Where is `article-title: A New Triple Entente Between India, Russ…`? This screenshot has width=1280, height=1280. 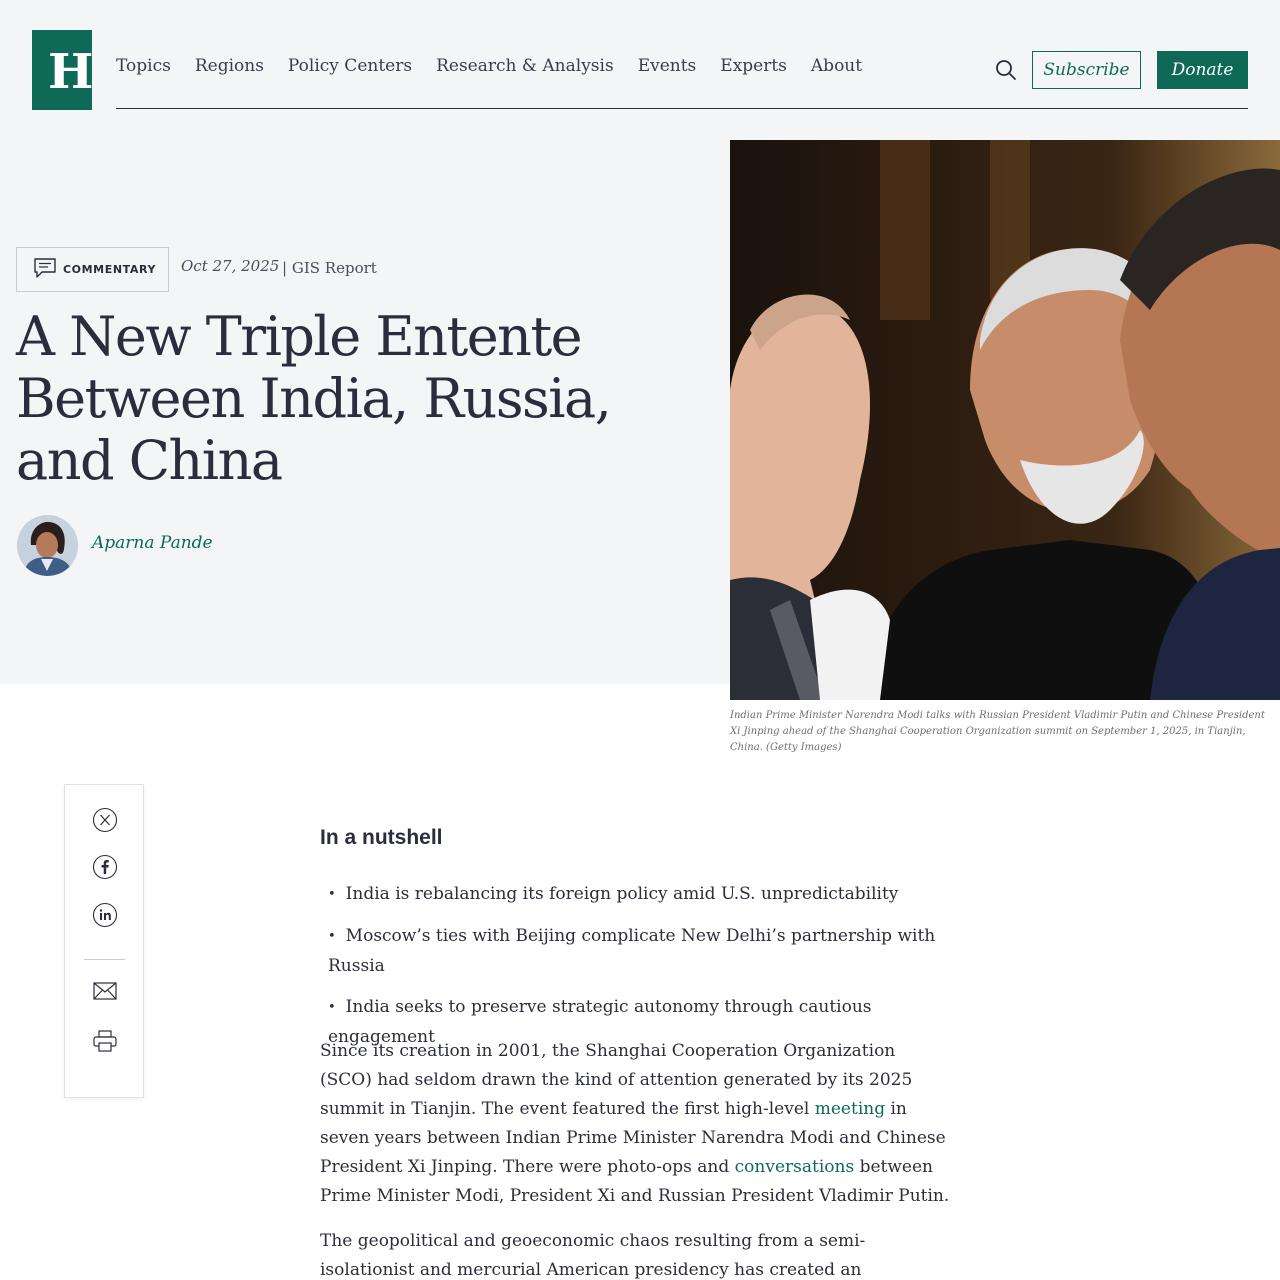 article-title: A New Triple Entente Between India, Russ… is located at coordinates (314, 398).